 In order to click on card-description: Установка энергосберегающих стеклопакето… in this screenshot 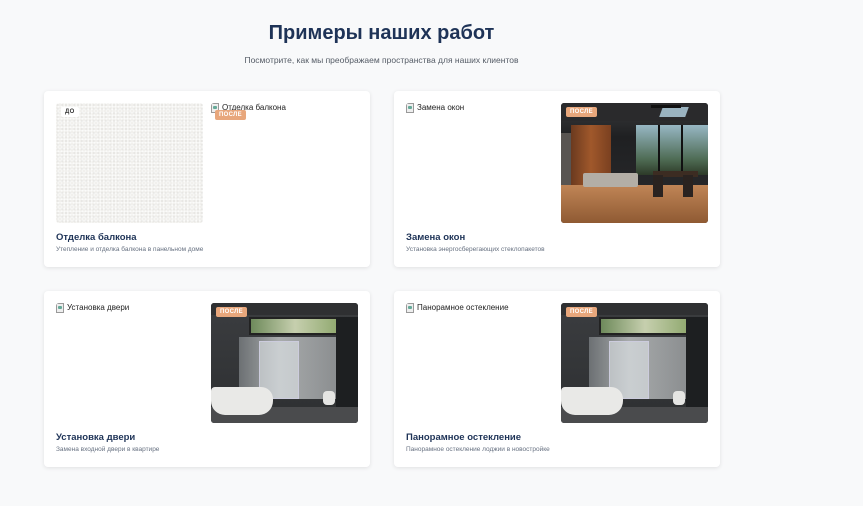, I will do `click(475, 249)`.